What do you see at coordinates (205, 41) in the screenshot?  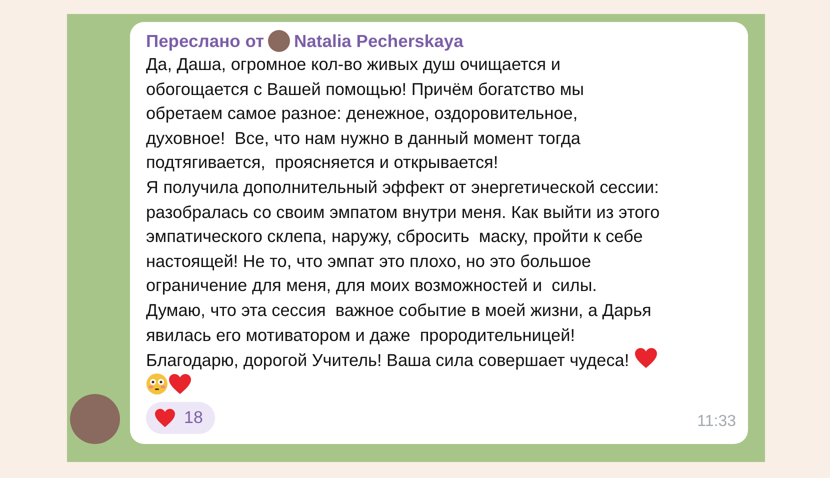 I see `forwarded-label: Переслано от` at bounding box center [205, 41].